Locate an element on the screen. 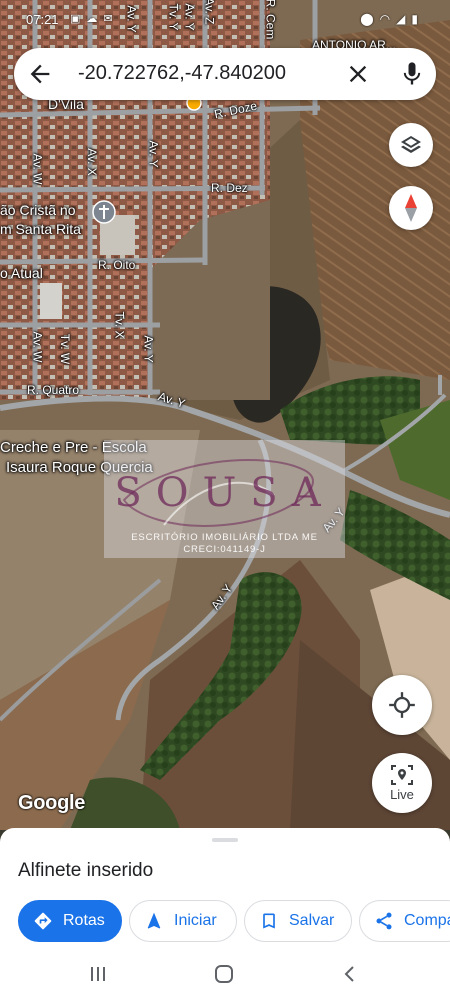 The height and width of the screenshot is (1000, 450). share-label: Compartilhar is located at coordinates (427, 920).